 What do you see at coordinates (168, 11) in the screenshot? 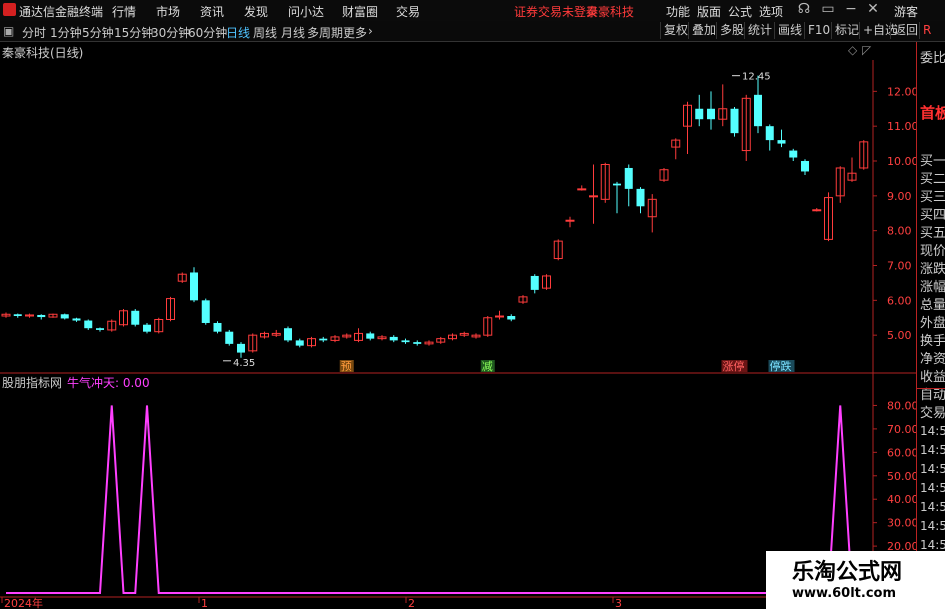
I see `menu-item-market: 市场` at bounding box center [168, 11].